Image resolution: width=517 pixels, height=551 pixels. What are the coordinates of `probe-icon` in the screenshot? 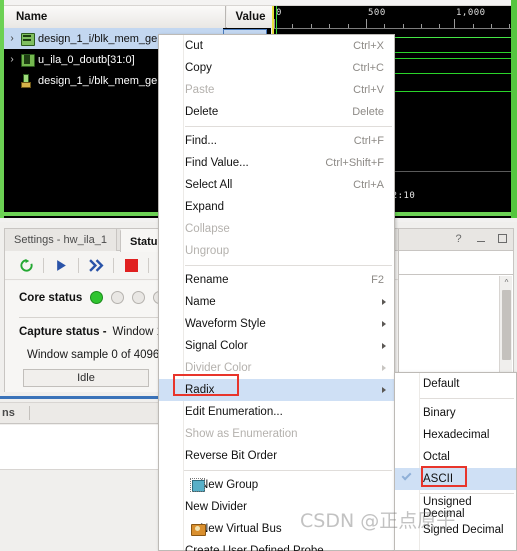 It's located at (27, 81).